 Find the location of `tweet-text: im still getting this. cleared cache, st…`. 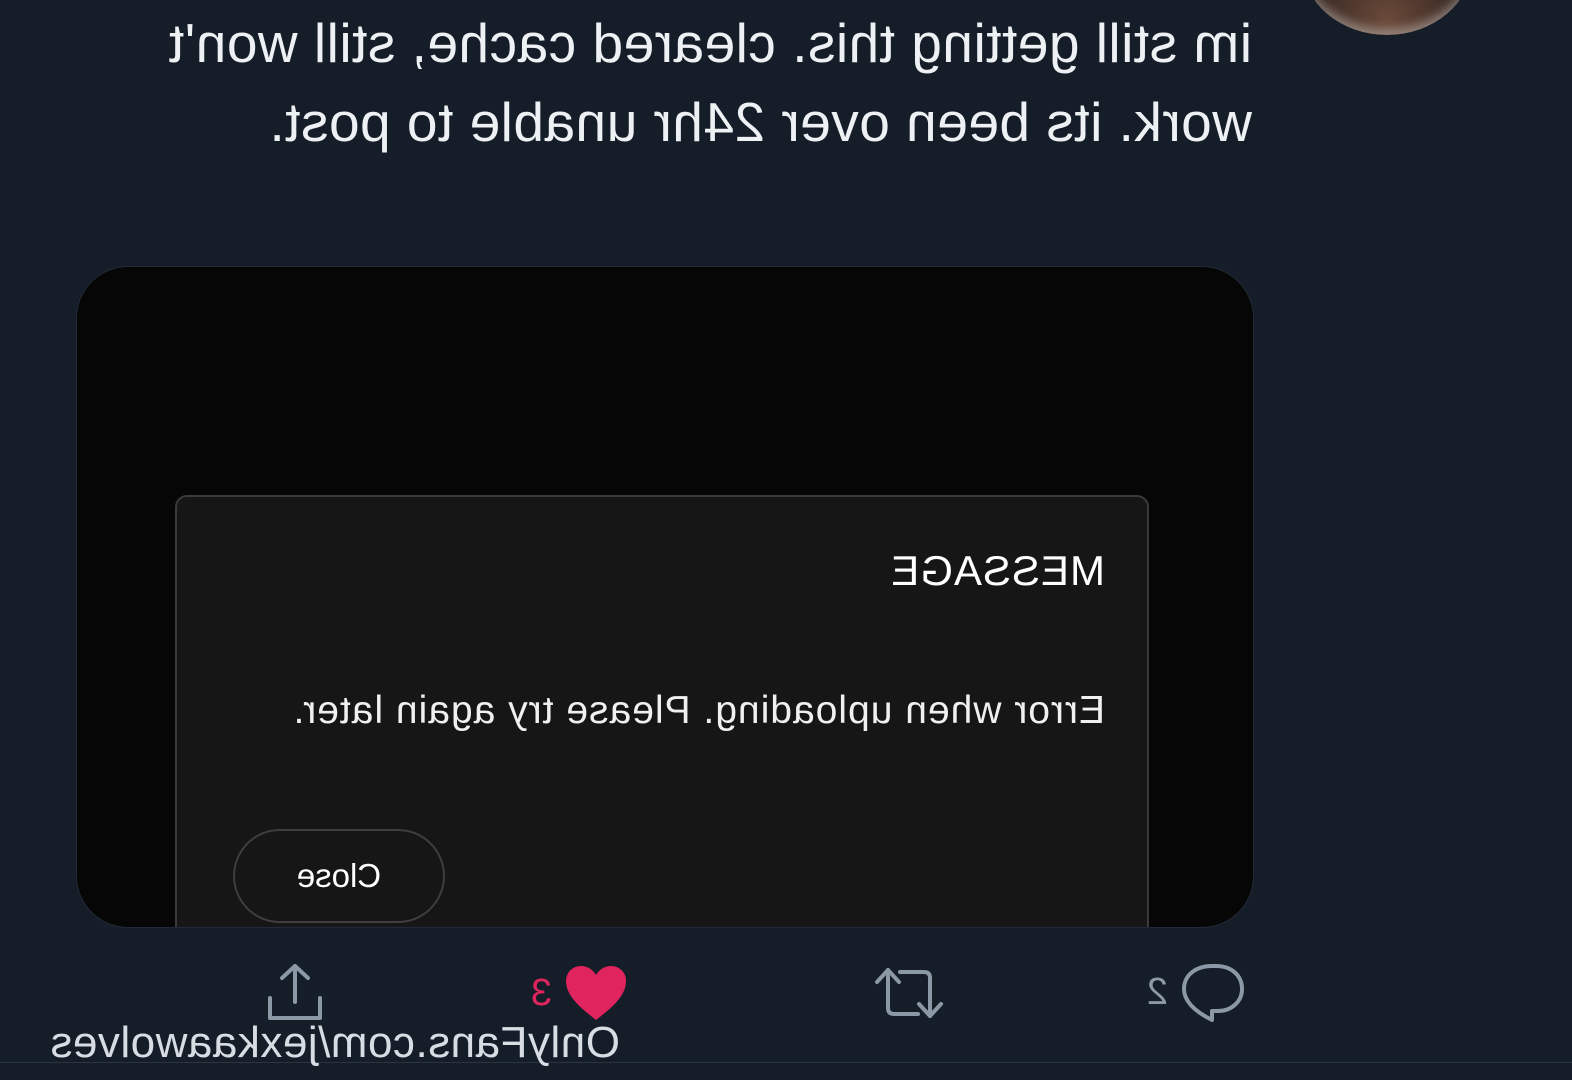

tweet-text: im still getting this. cleared cache, st… is located at coordinates (710, 82).